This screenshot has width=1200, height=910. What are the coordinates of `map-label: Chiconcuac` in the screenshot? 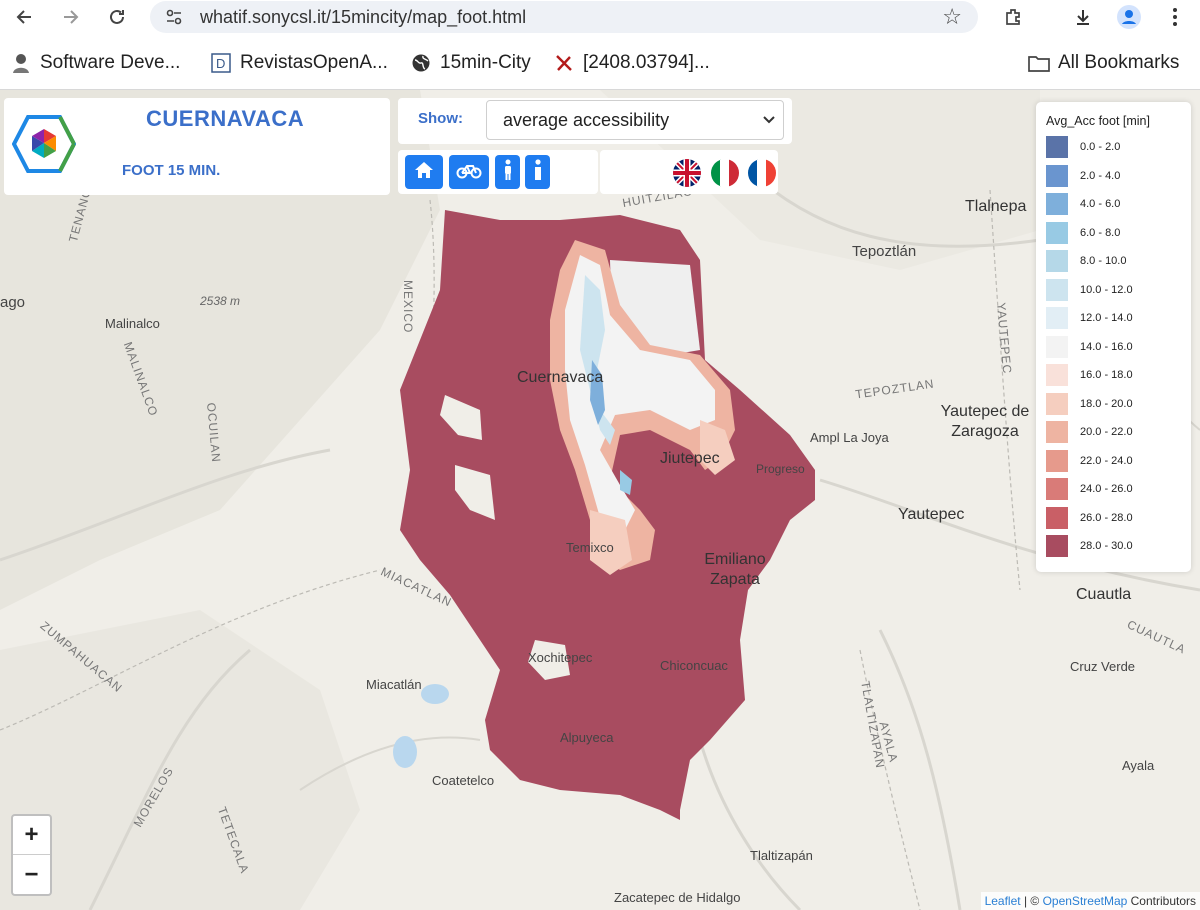 It's located at (694, 665).